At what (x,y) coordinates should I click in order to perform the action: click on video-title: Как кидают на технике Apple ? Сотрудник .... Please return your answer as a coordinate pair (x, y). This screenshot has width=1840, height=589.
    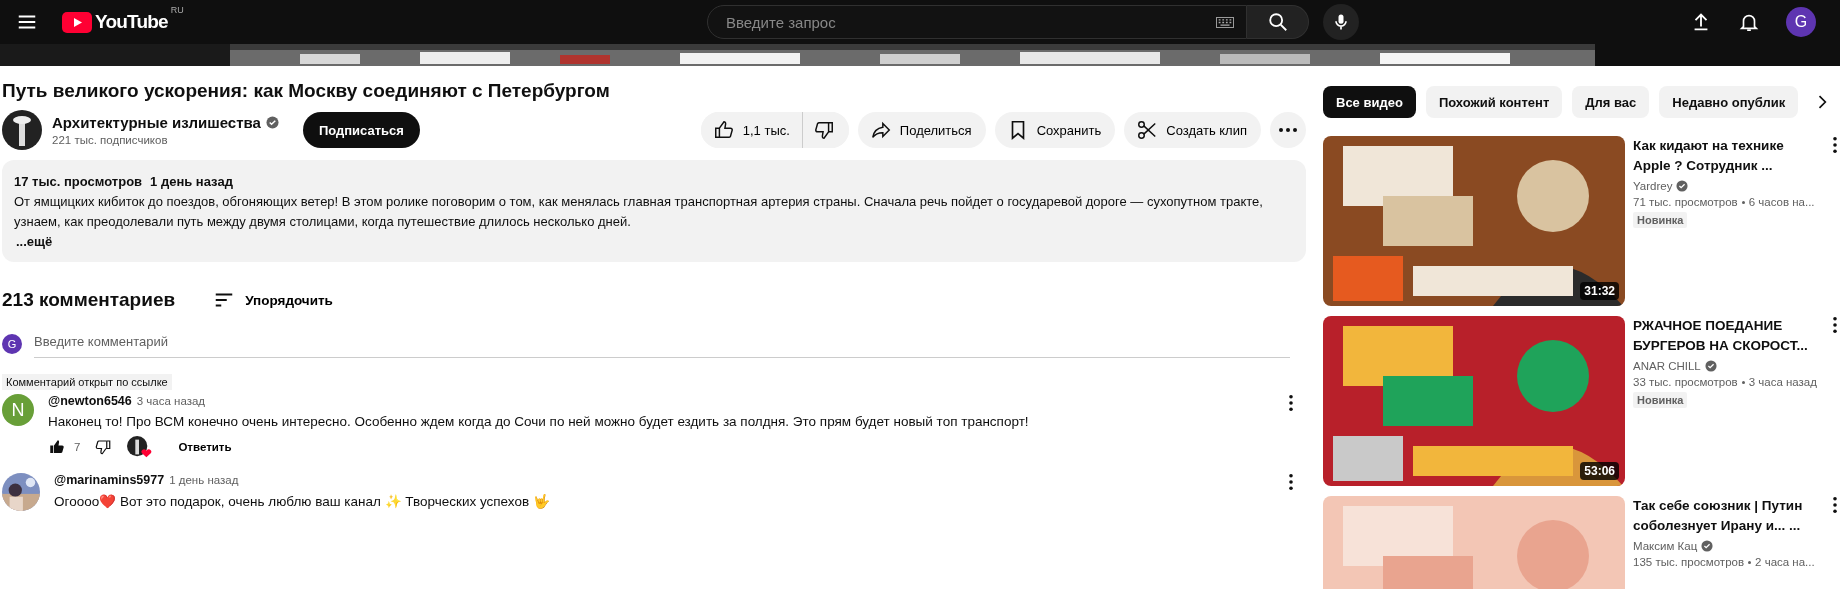
    Looking at the image, I should click on (1722, 156).